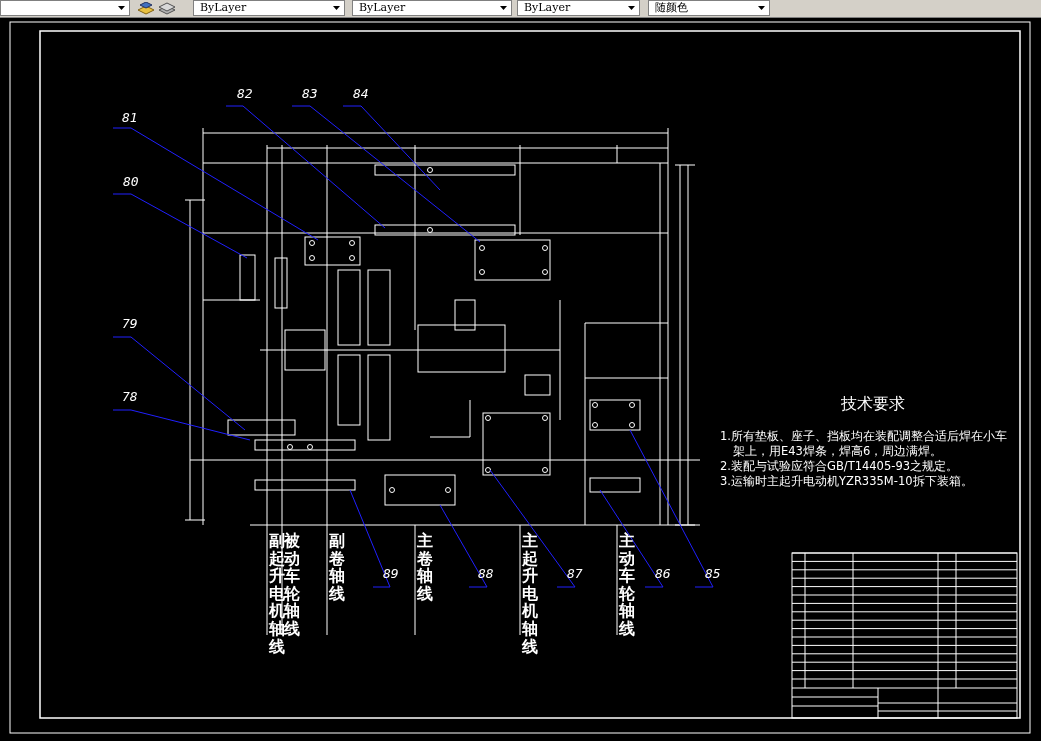  I want to click on layer-dropdown, so click(65, 8).